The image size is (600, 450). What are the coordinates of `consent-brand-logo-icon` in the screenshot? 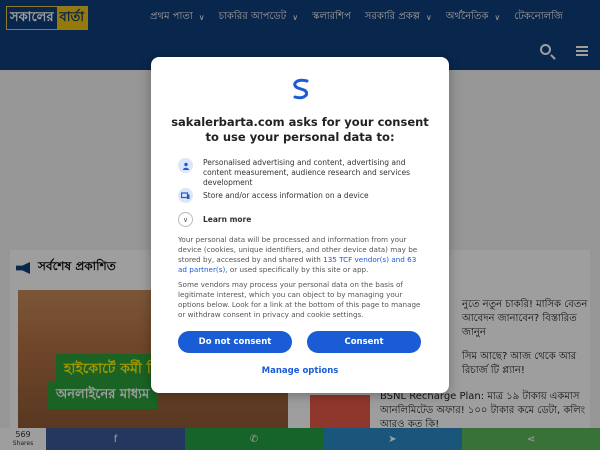 It's located at (301, 89).